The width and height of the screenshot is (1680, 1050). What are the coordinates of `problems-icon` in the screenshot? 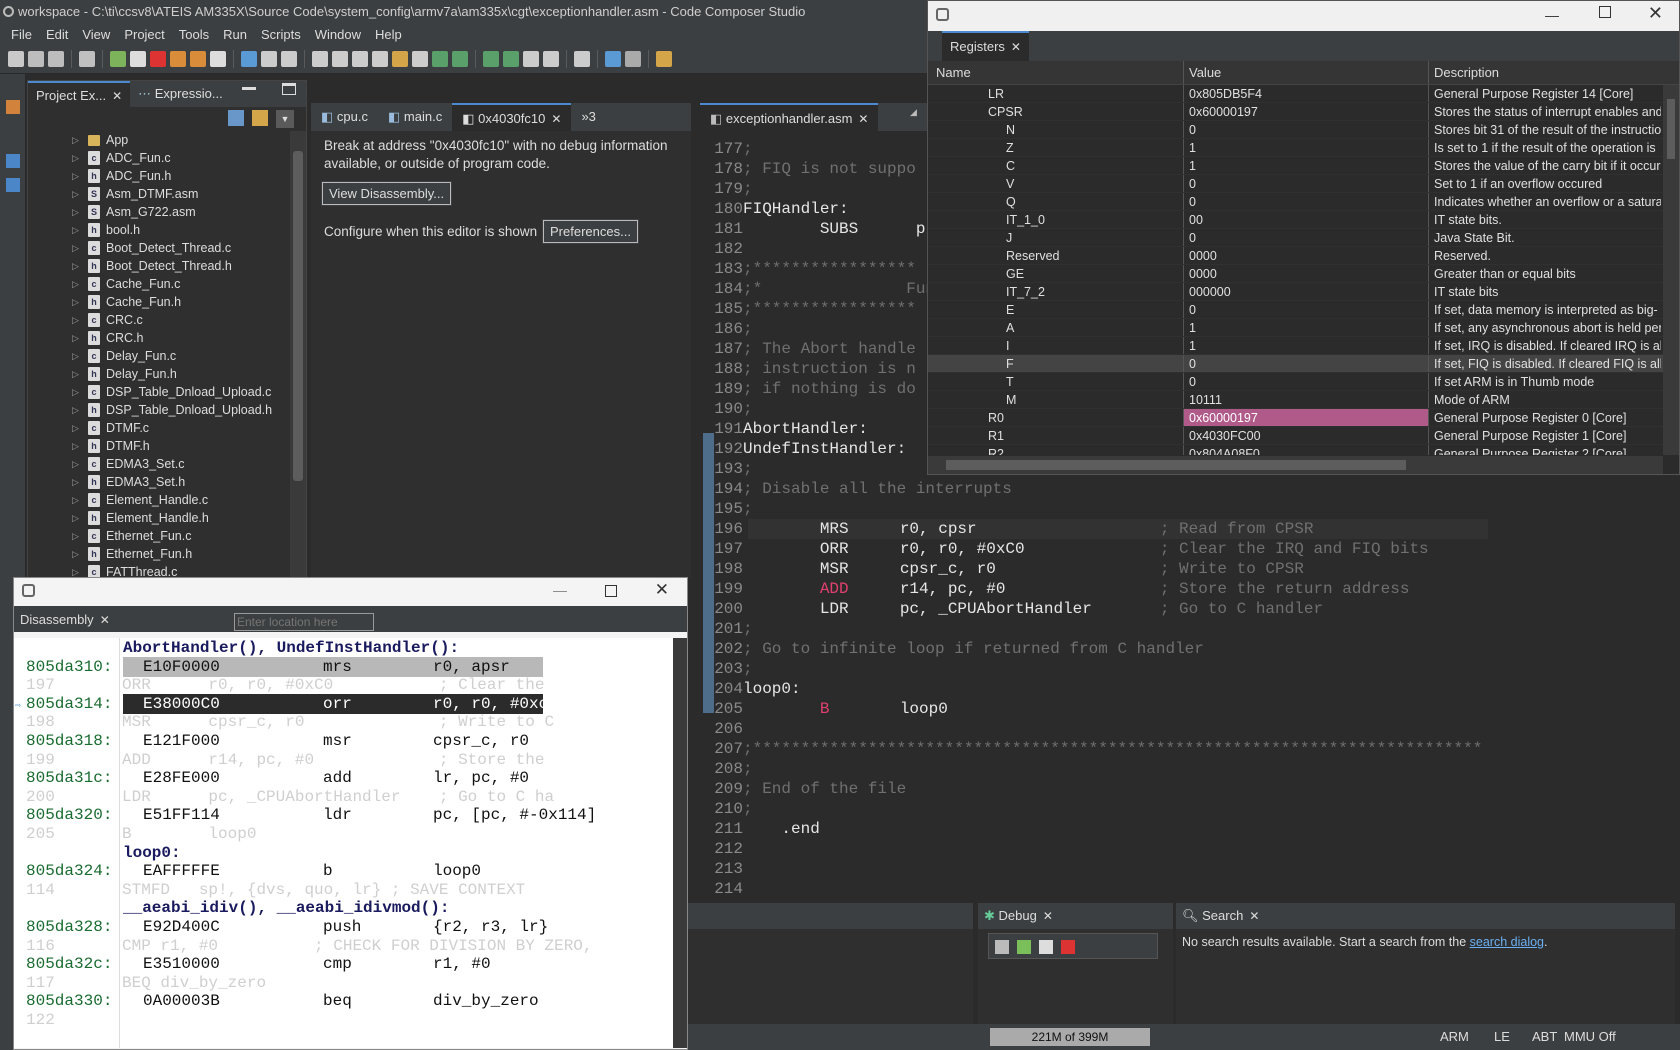 It's located at (13, 185).